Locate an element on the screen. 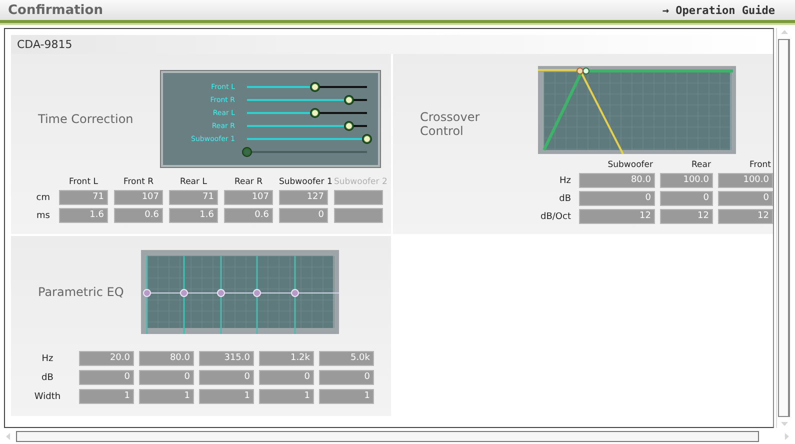  device-name: CDA-9815 is located at coordinates (44, 44).